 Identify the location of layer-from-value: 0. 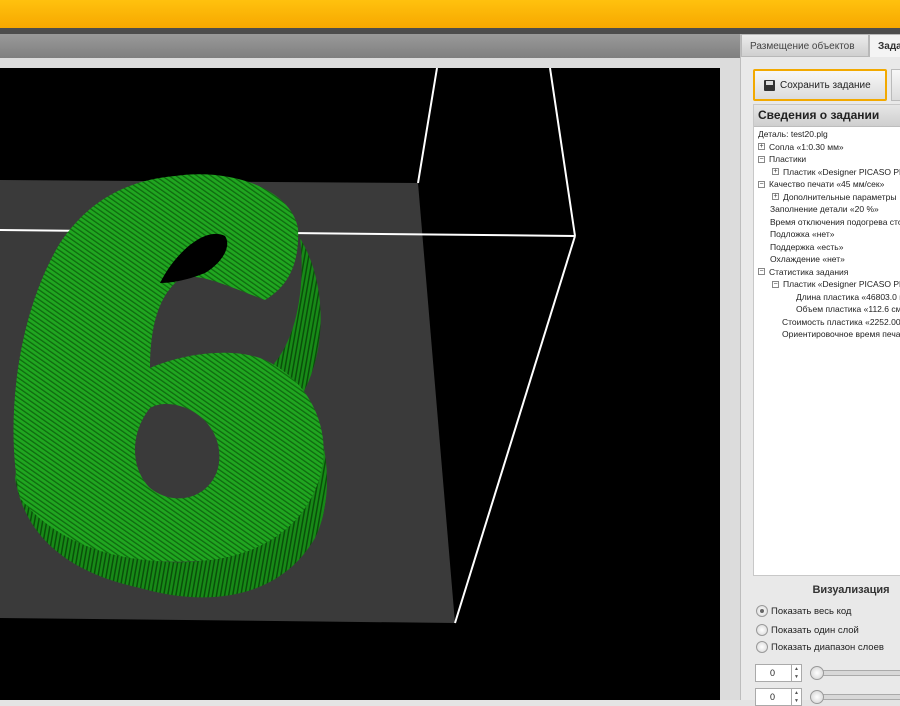
(773, 673).